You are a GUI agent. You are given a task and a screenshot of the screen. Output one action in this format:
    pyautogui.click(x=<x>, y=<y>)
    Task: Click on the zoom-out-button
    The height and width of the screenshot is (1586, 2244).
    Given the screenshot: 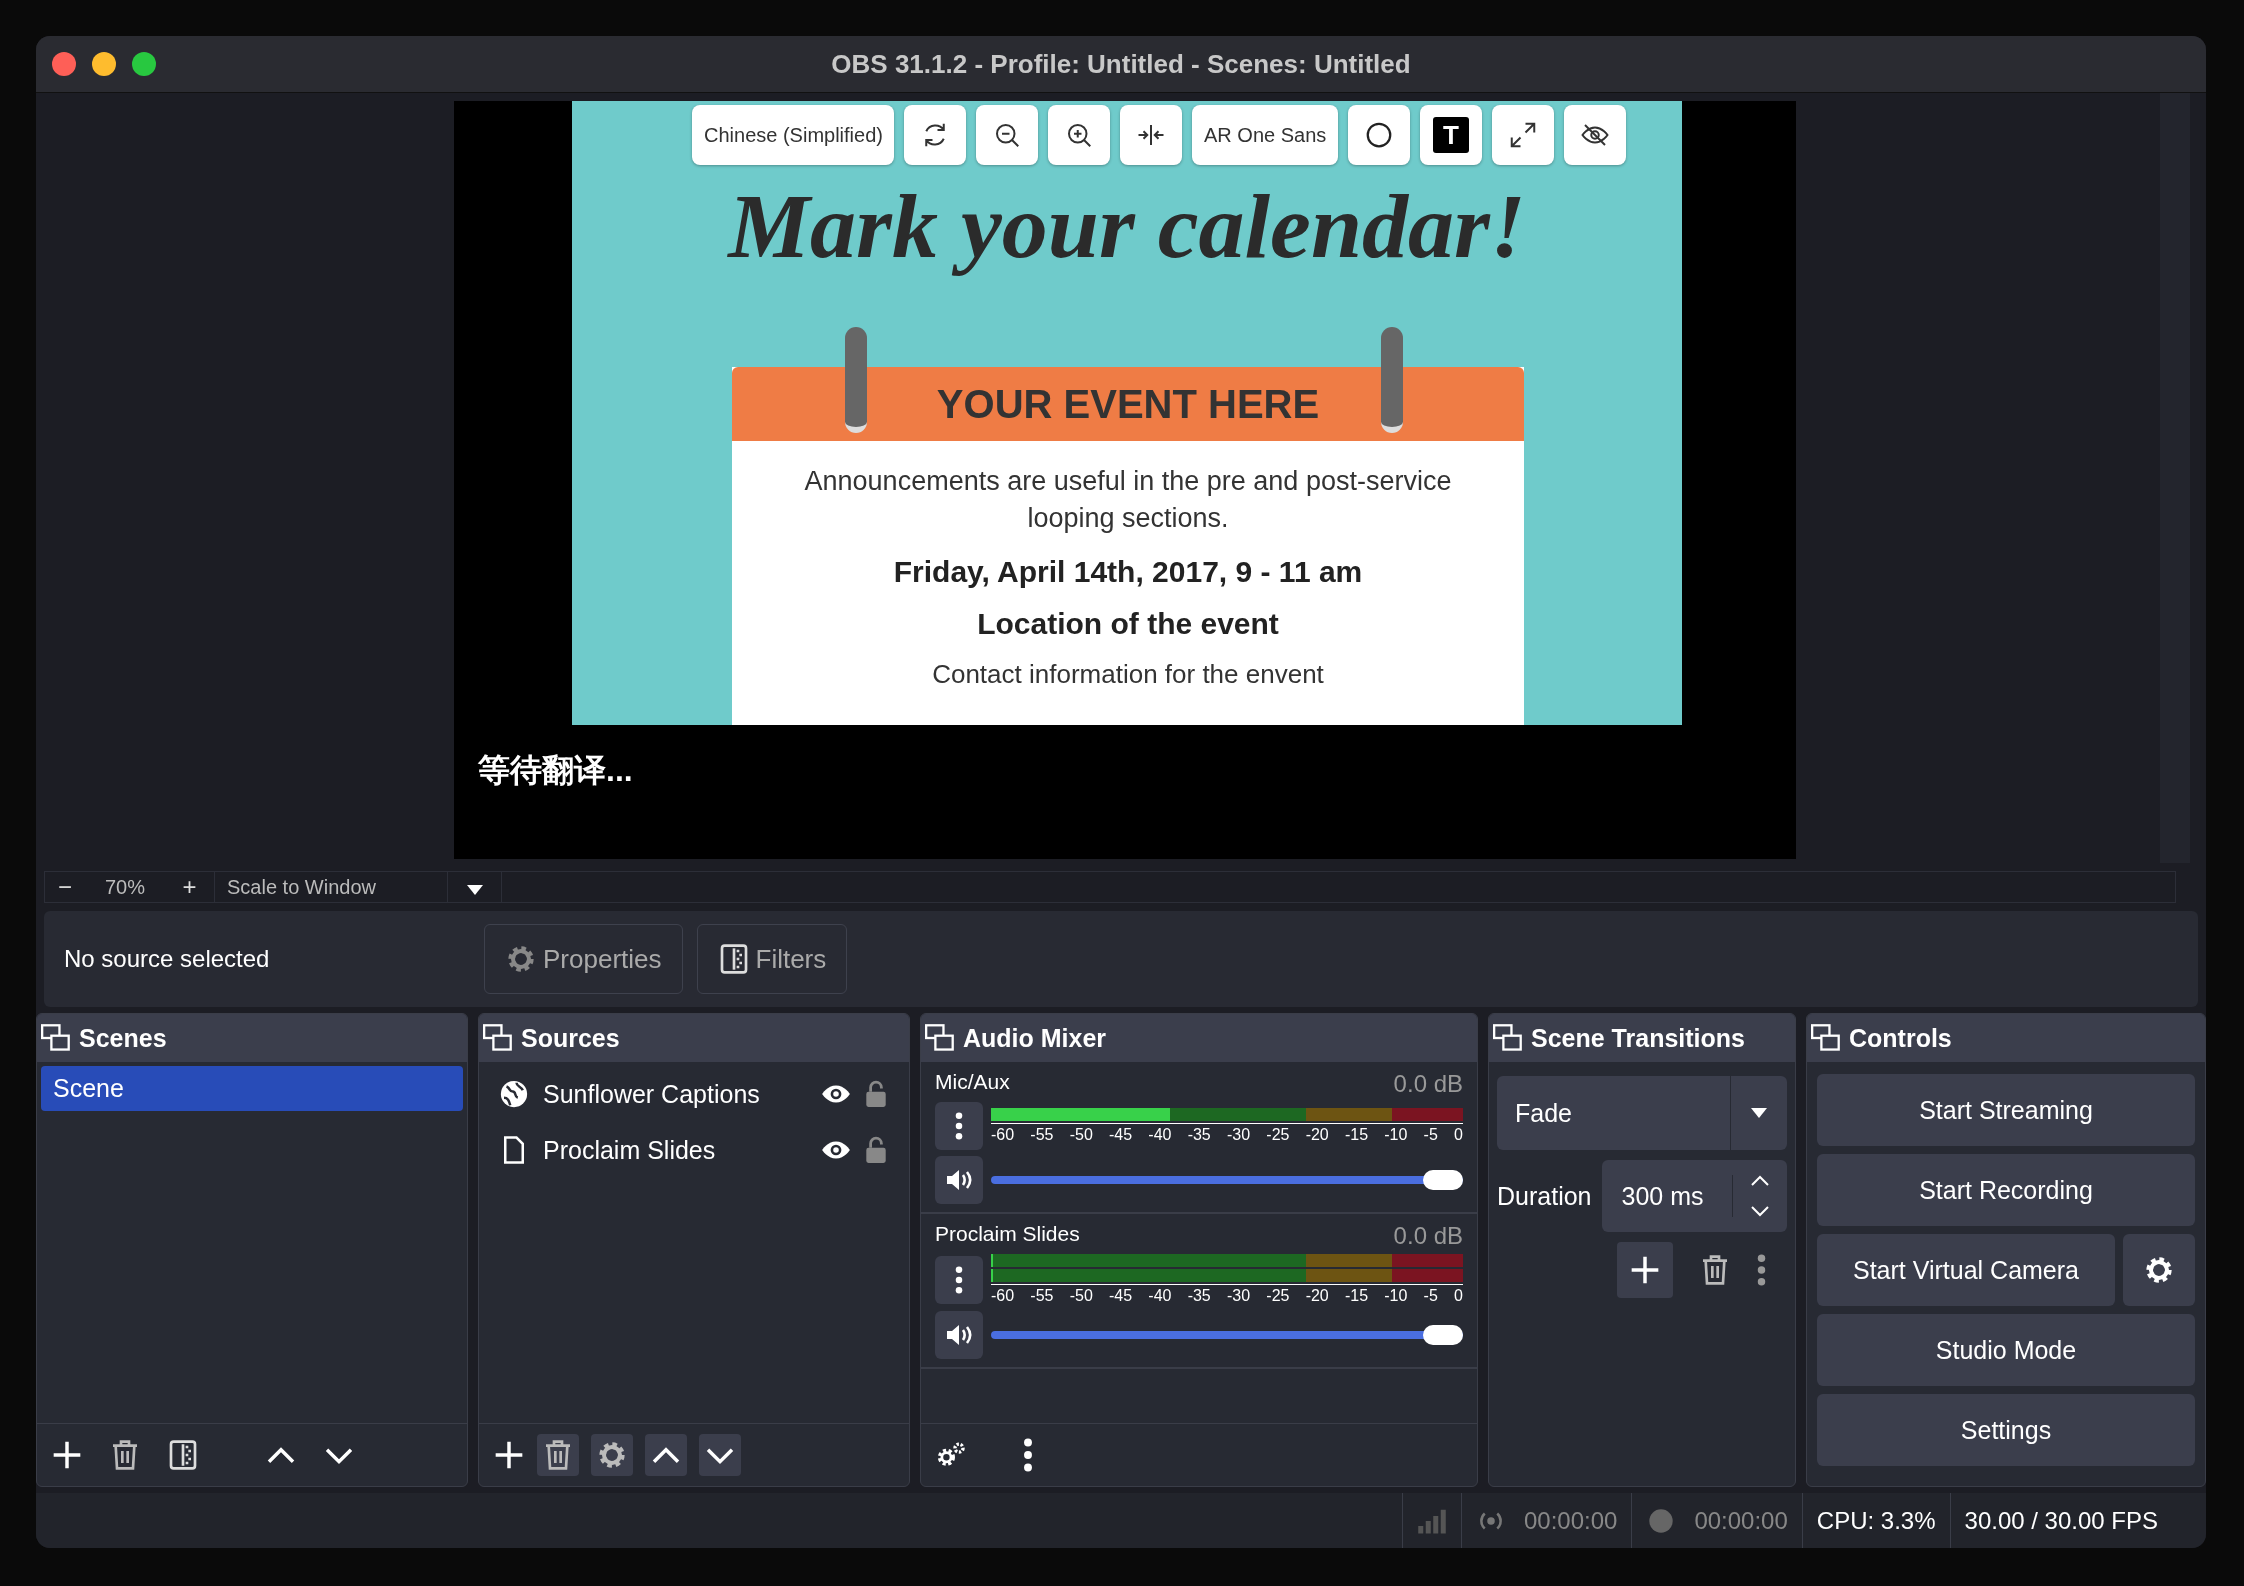 What is the action you would take?
    pyautogui.click(x=1007, y=135)
    